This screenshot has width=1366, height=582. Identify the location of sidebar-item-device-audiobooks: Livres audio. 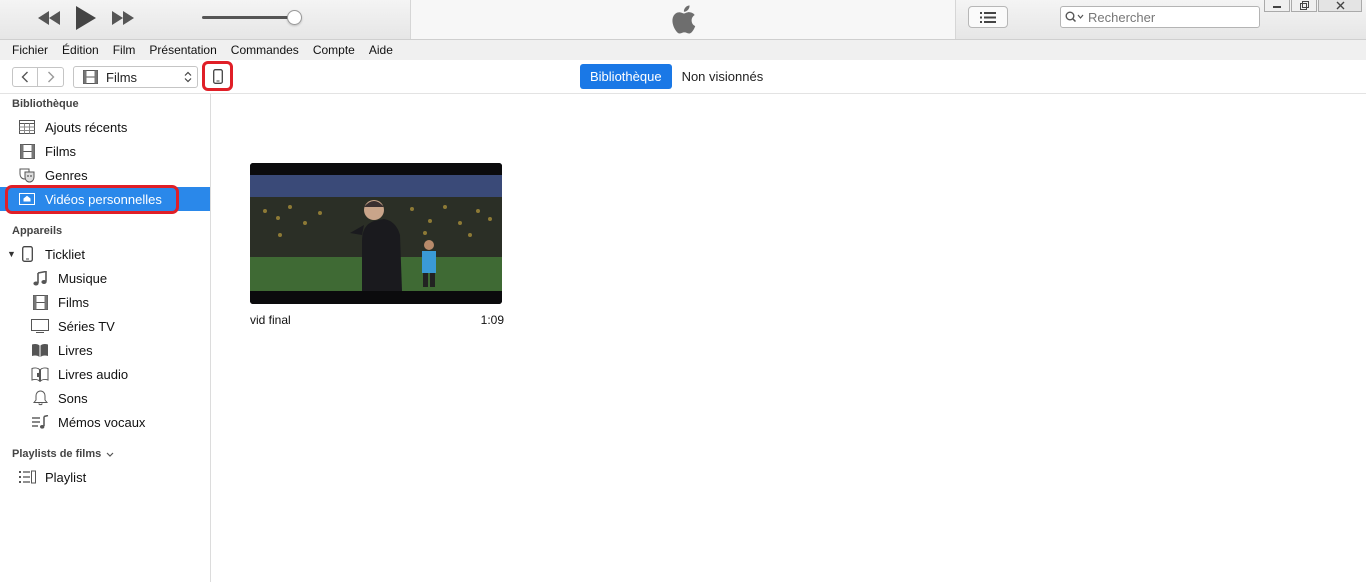
(105, 374).